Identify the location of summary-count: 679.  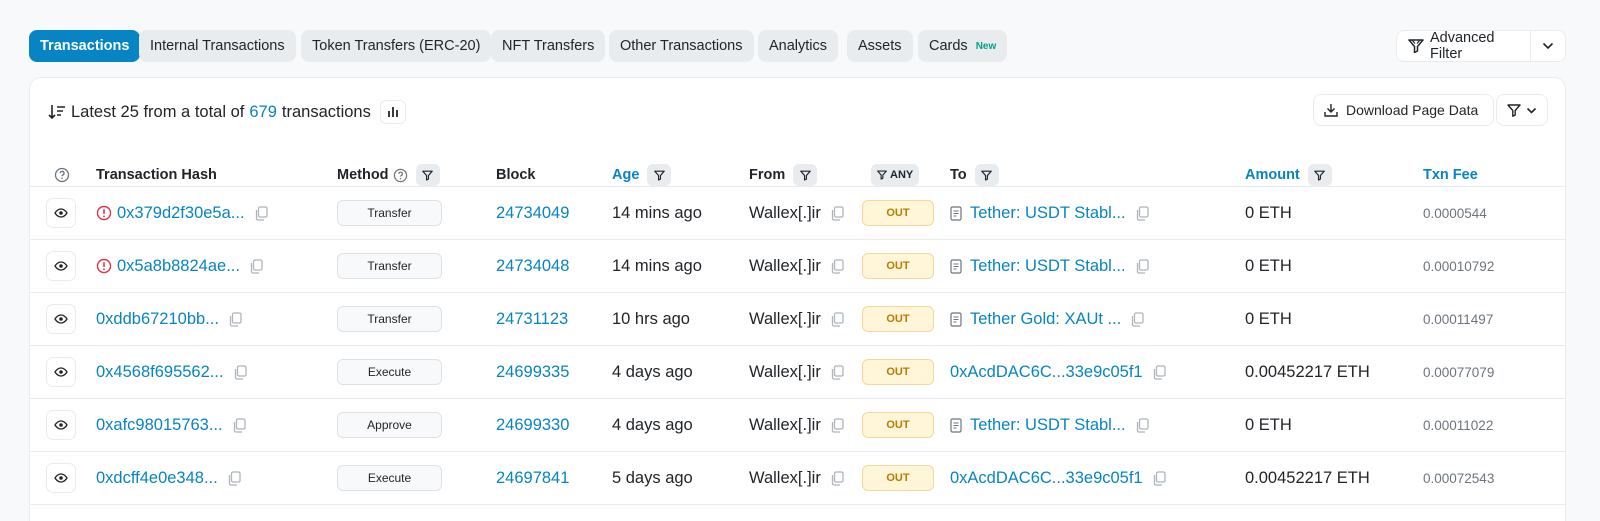
(263, 112).